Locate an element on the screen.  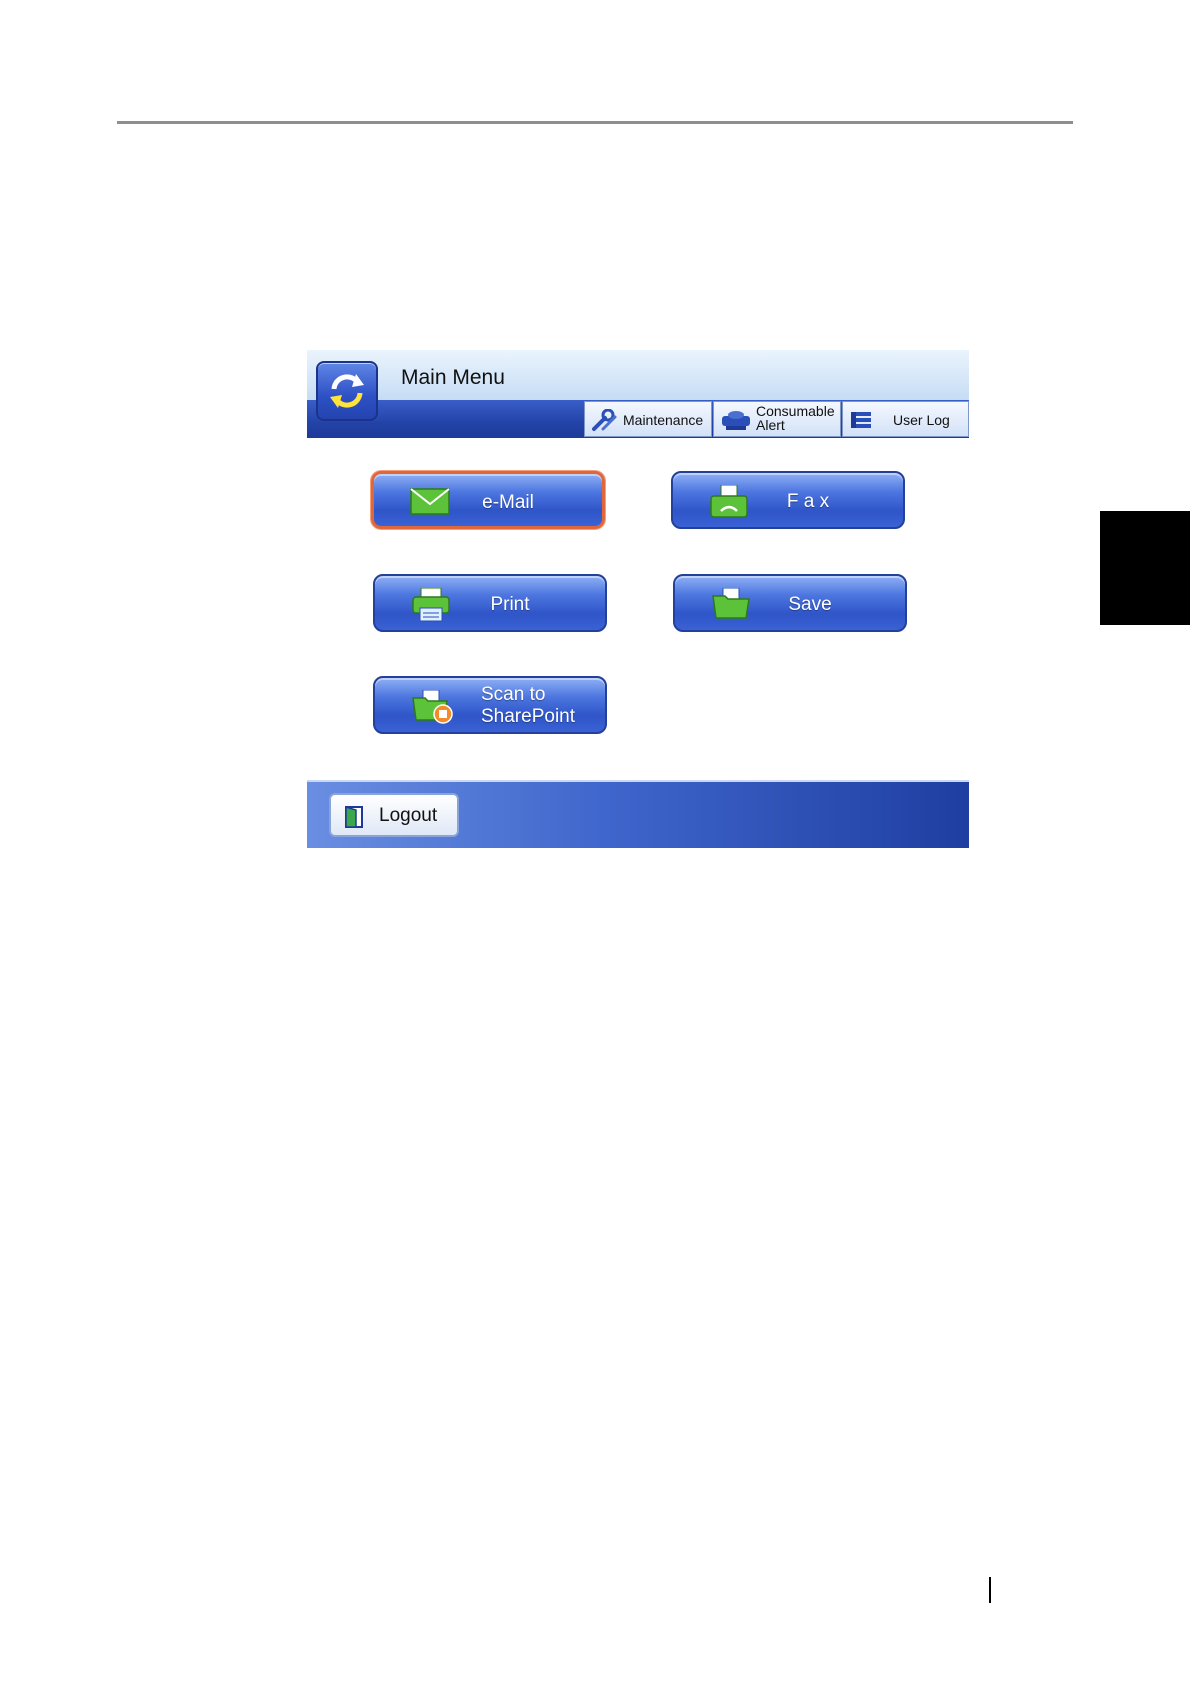
save-button: Save is located at coordinates (790, 603).